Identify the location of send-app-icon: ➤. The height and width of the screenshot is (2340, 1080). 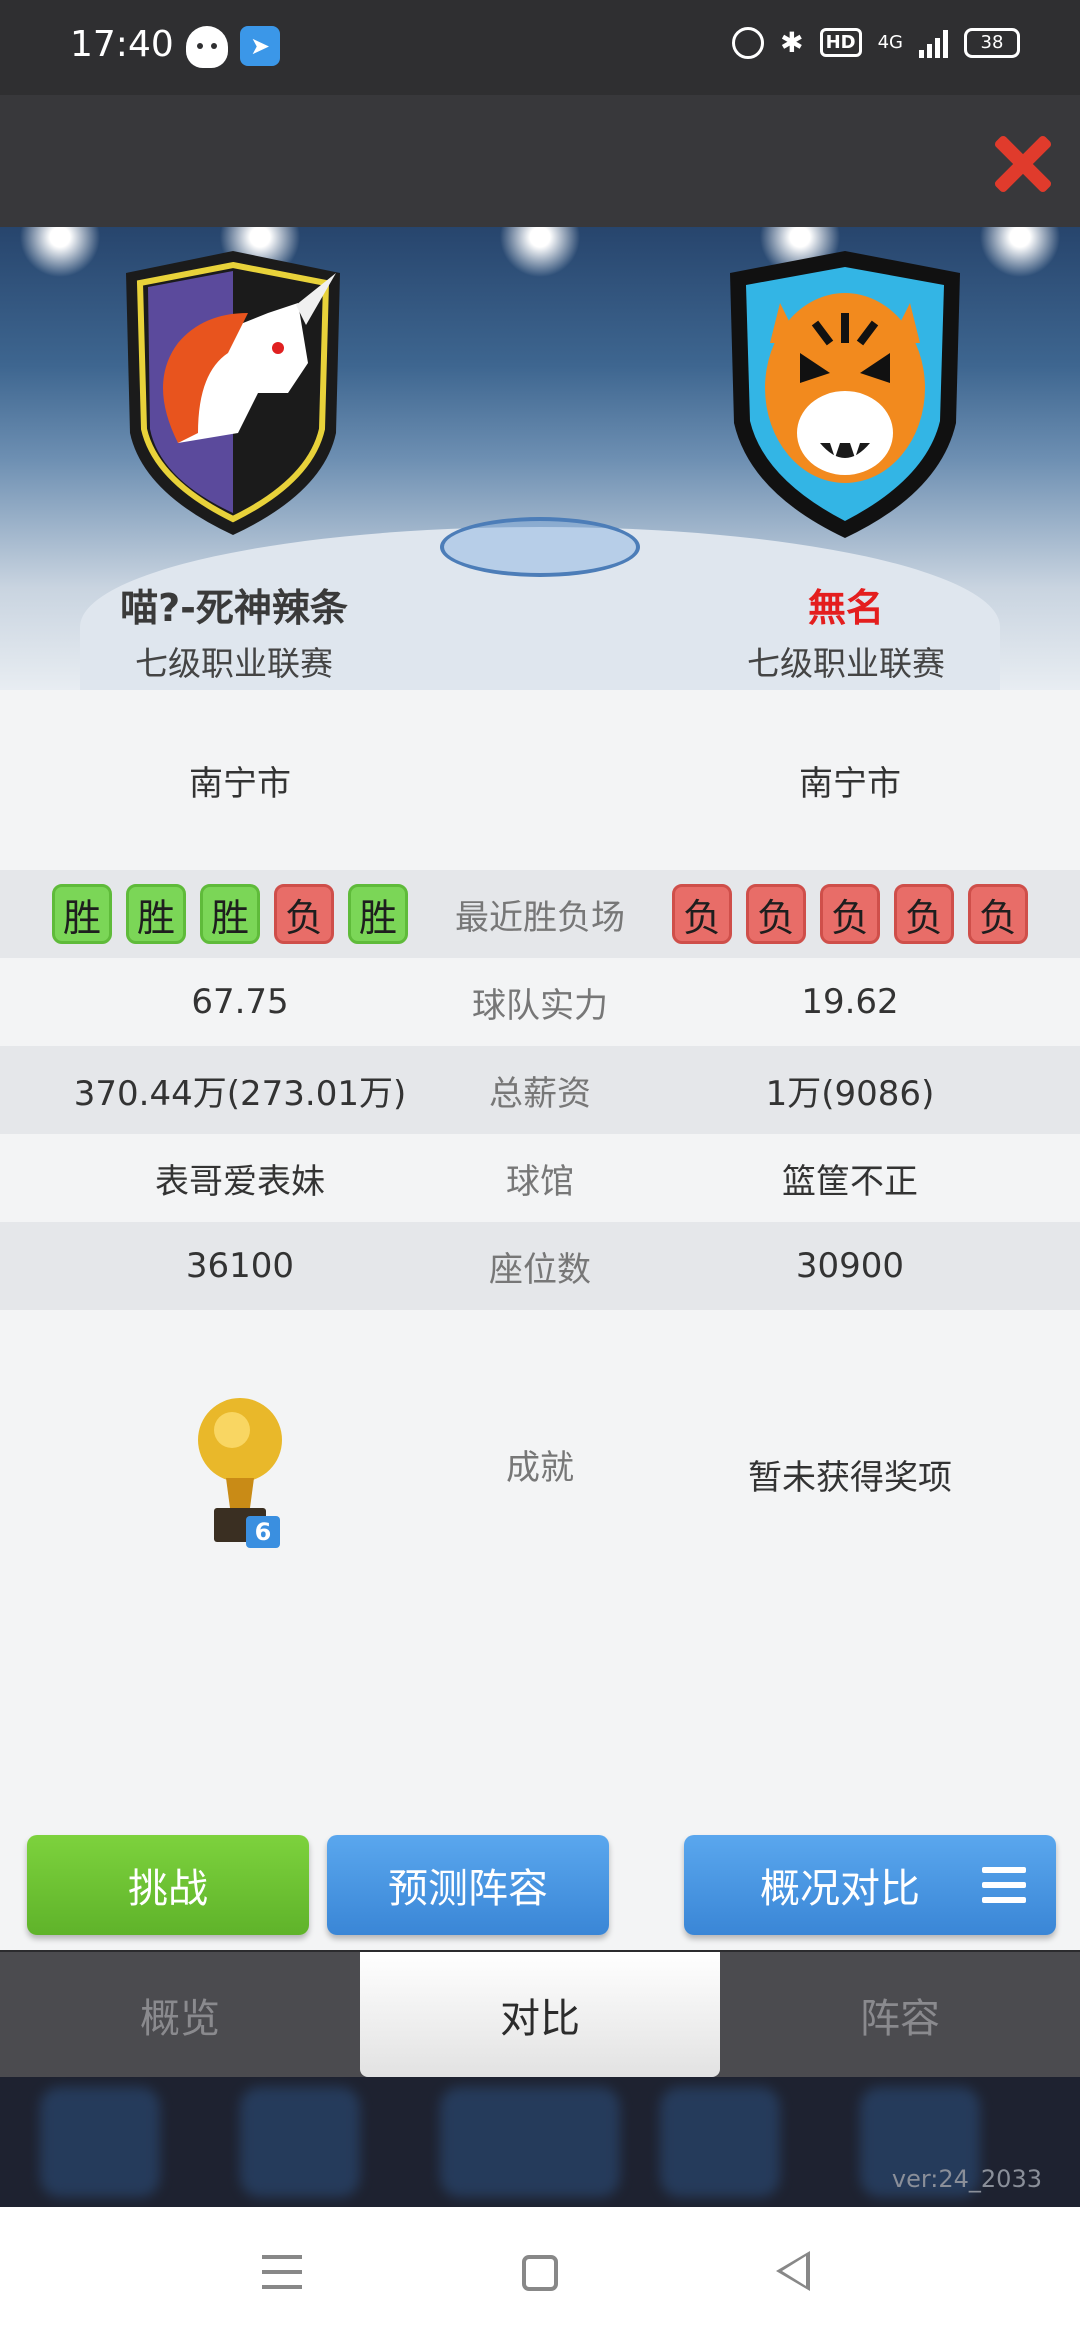
(260, 46).